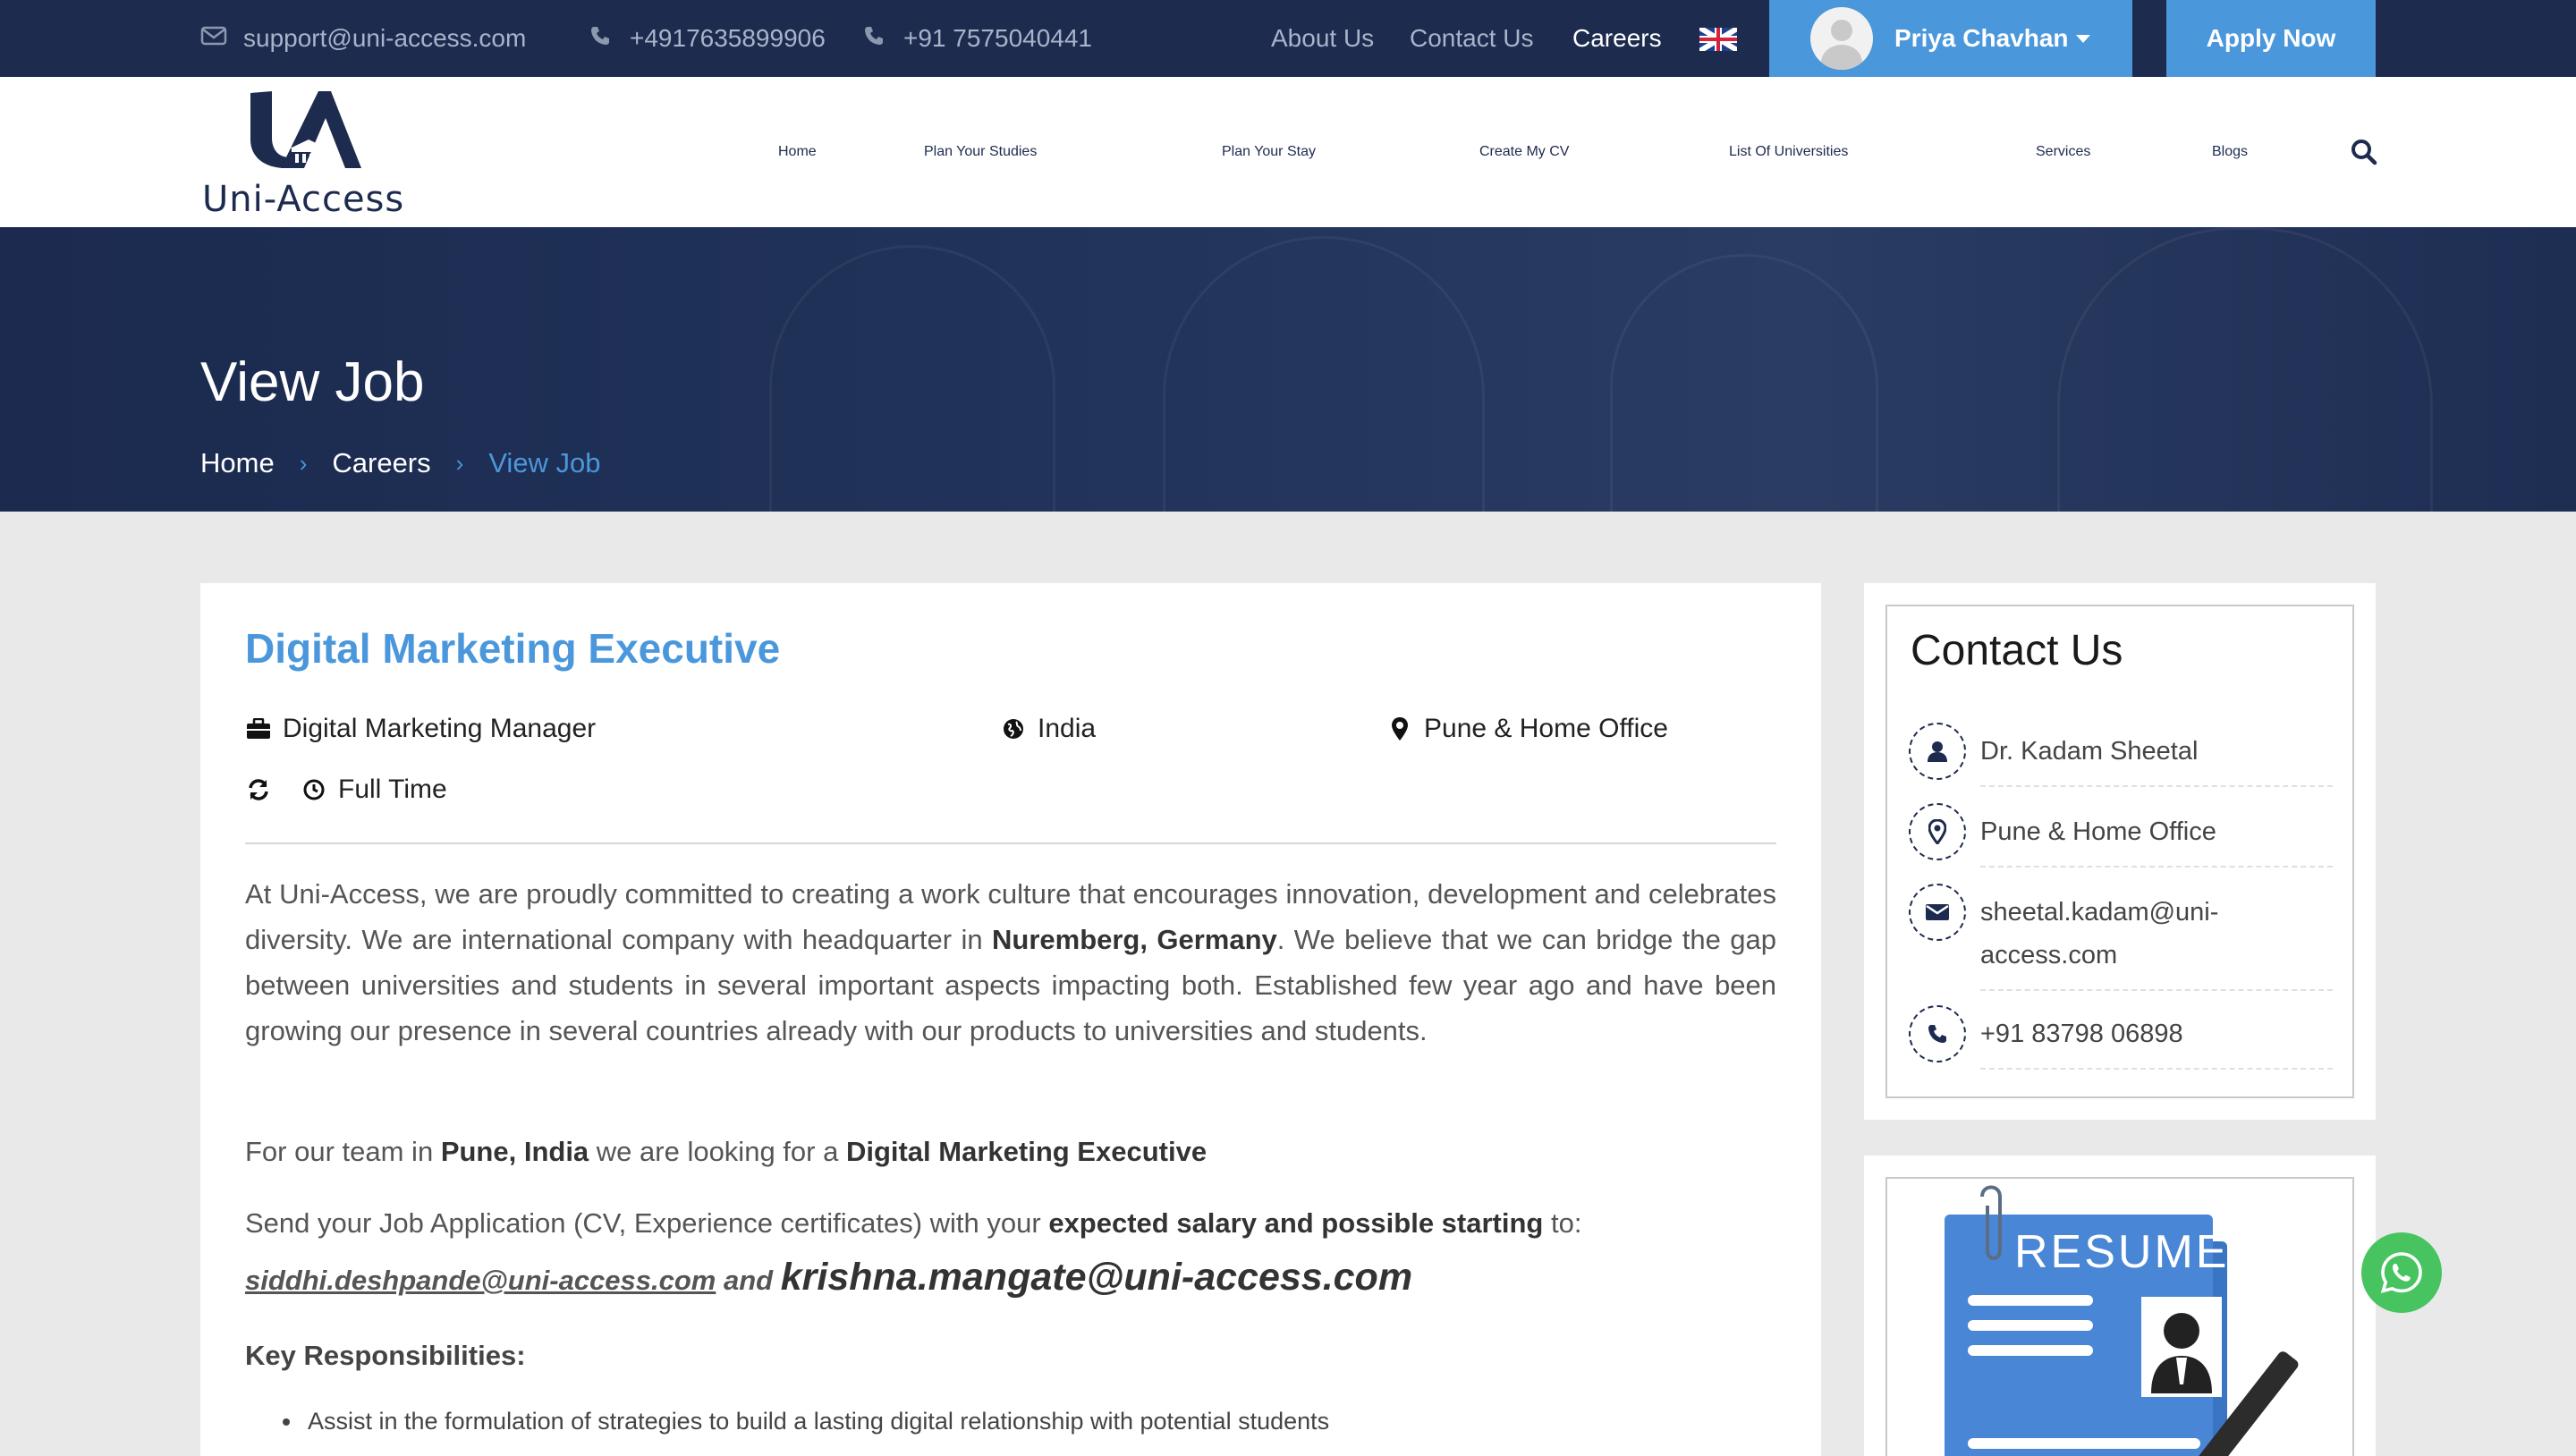 This screenshot has height=1456, width=2576. What do you see at coordinates (346, 790) in the screenshot?
I see `job-type: Full Time` at bounding box center [346, 790].